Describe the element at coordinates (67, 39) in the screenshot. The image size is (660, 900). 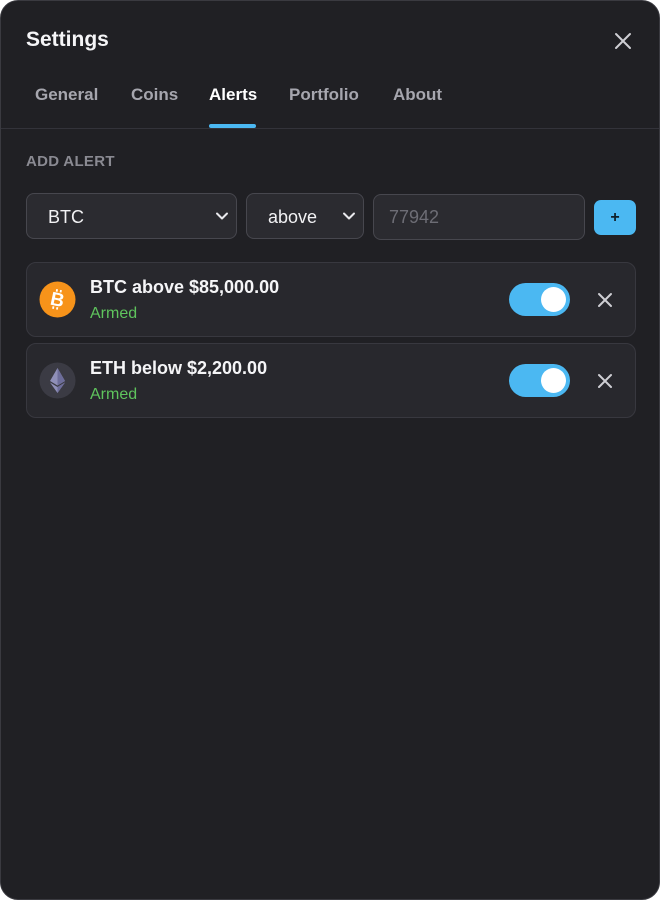
I see `window-title: Settings` at that location.